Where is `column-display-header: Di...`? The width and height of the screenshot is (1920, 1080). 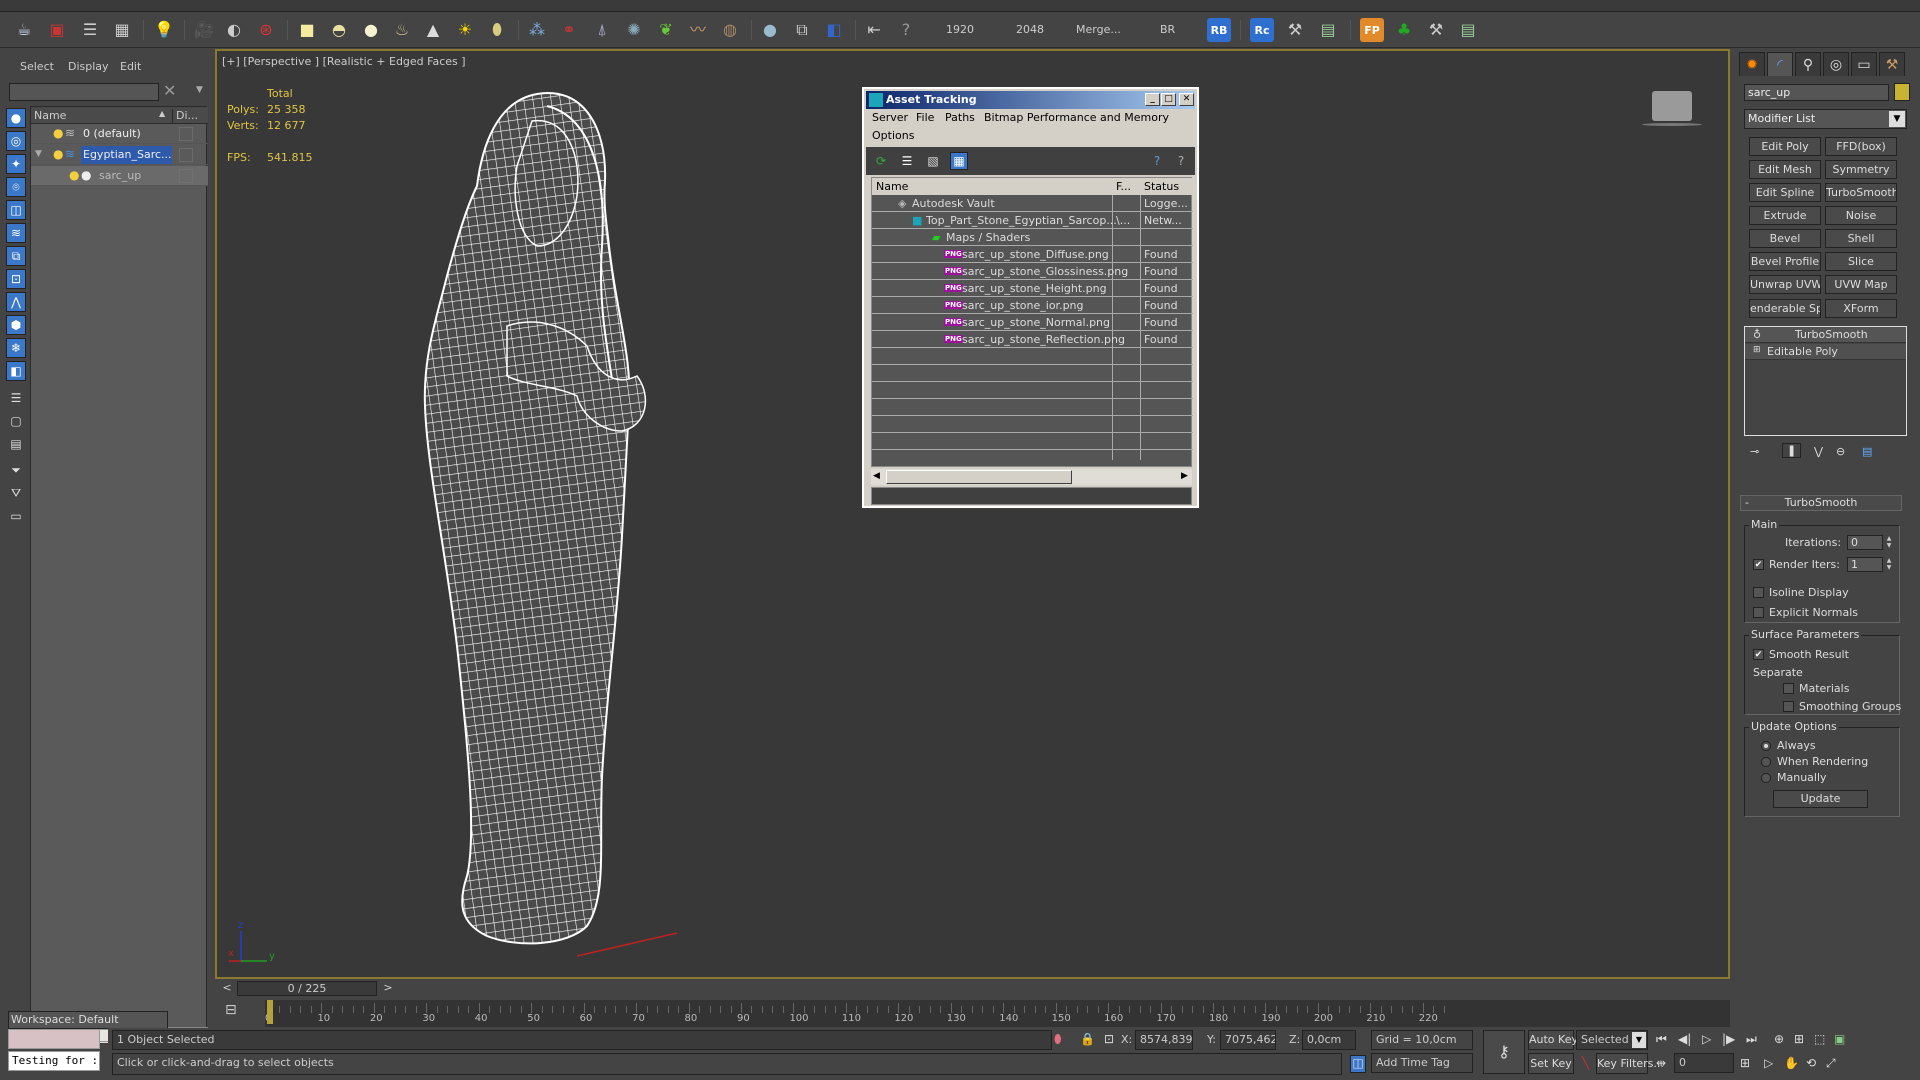
column-display-header: Di... is located at coordinates (187, 116).